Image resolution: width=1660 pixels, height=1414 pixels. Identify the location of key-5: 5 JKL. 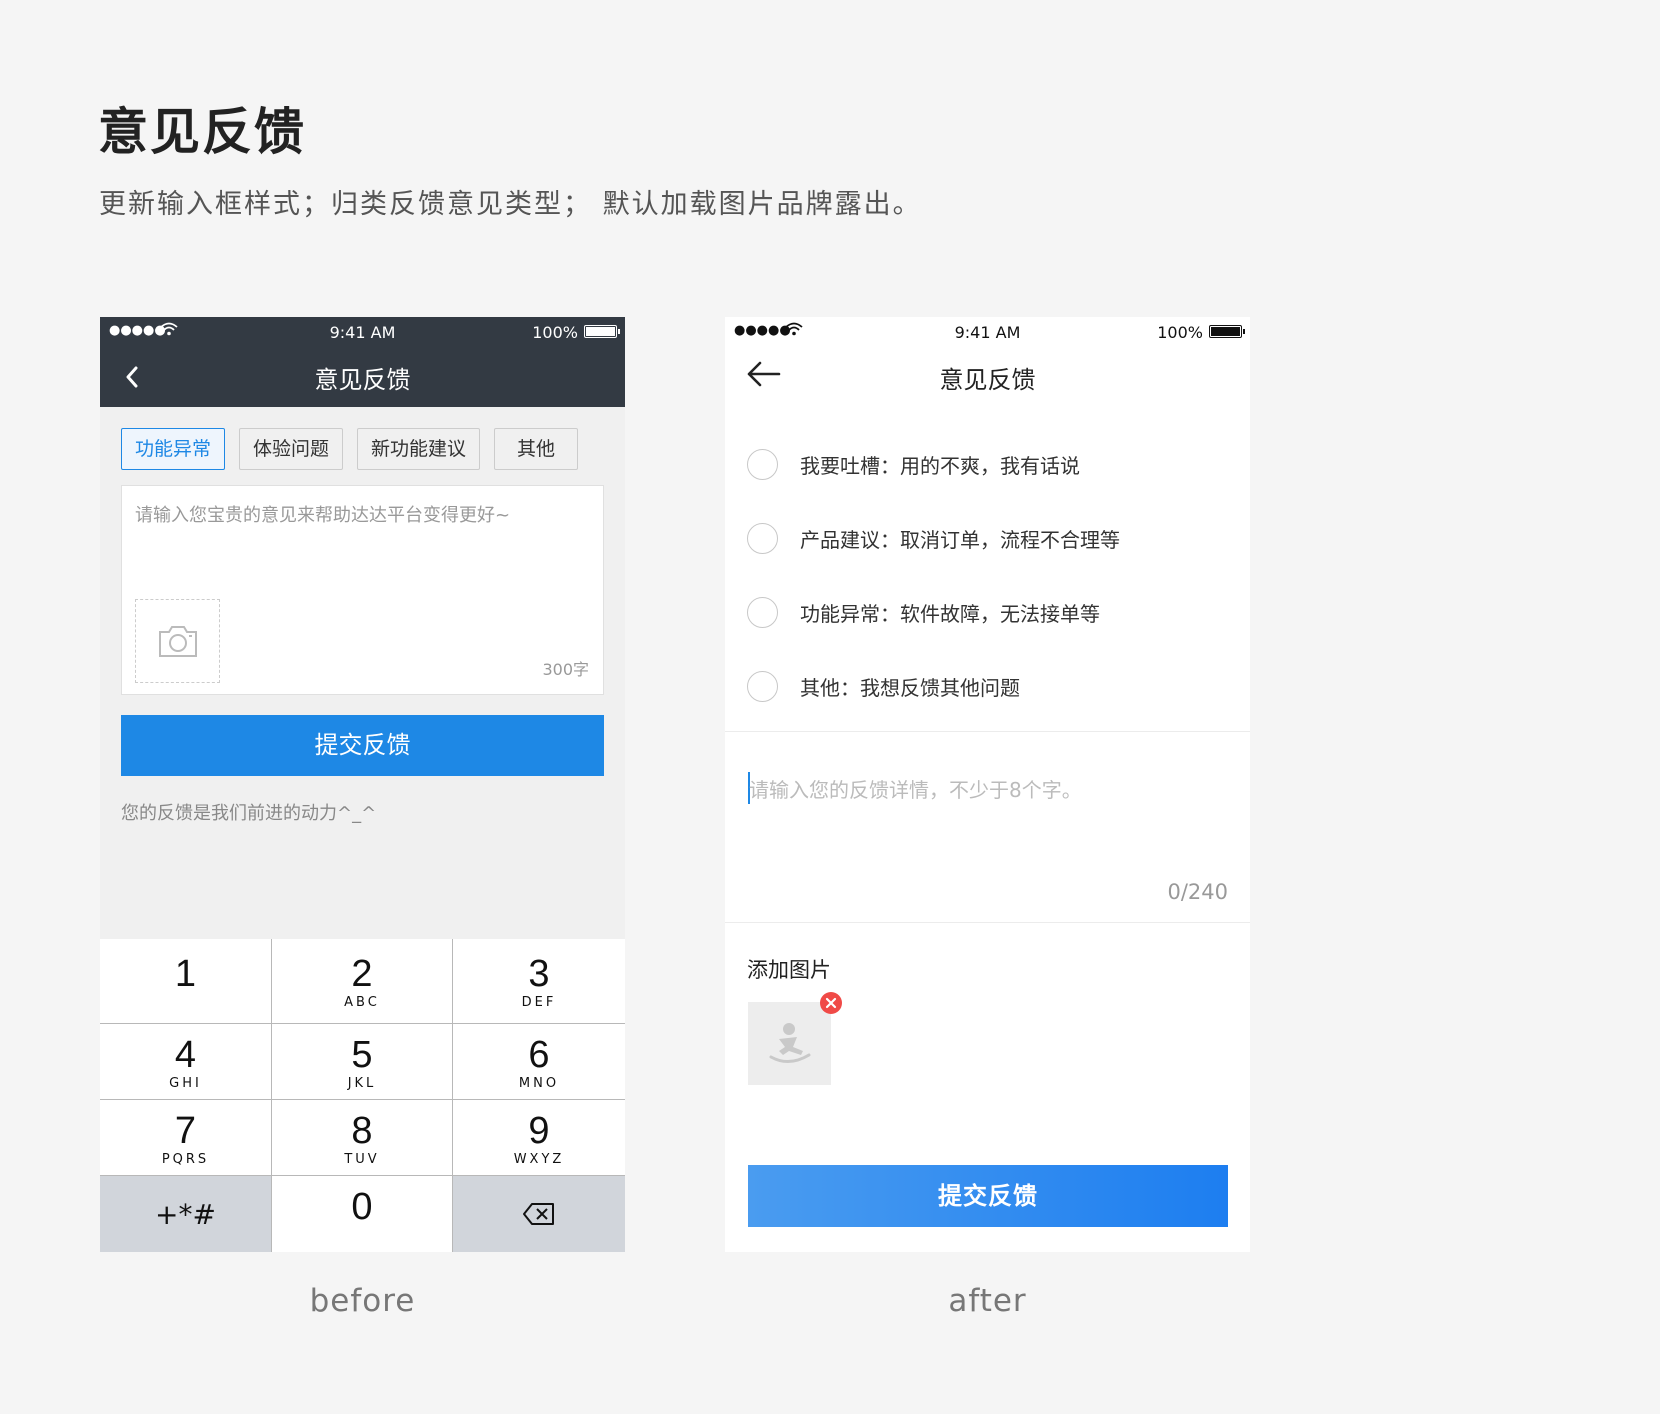
(362, 1062).